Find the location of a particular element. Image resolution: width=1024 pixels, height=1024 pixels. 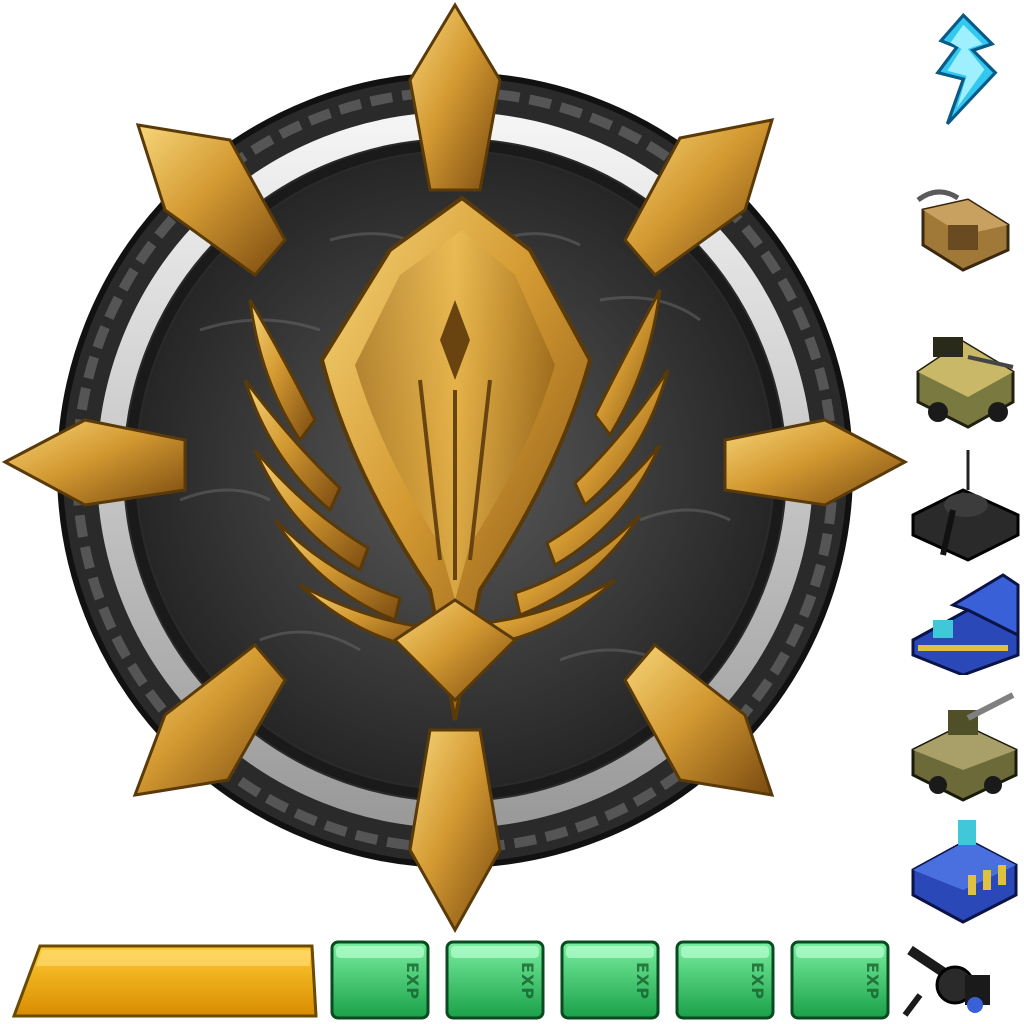

harvester-vehicle-icon is located at coordinates (964, 230).